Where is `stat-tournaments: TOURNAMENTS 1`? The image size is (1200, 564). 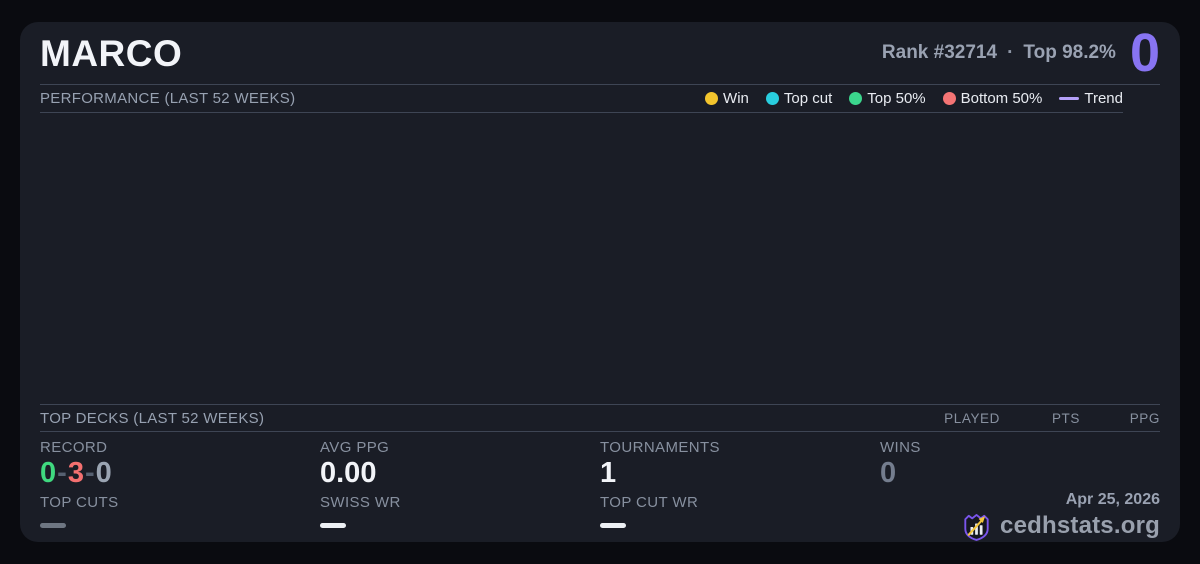 stat-tournaments: TOURNAMENTS 1 is located at coordinates (740, 460).